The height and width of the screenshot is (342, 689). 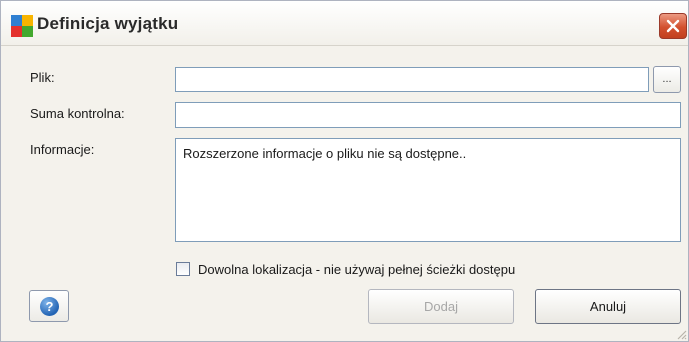 What do you see at coordinates (108, 23) in the screenshot?
I see `window-title: Definicja wyjątku` at bounding box center [108, 23].